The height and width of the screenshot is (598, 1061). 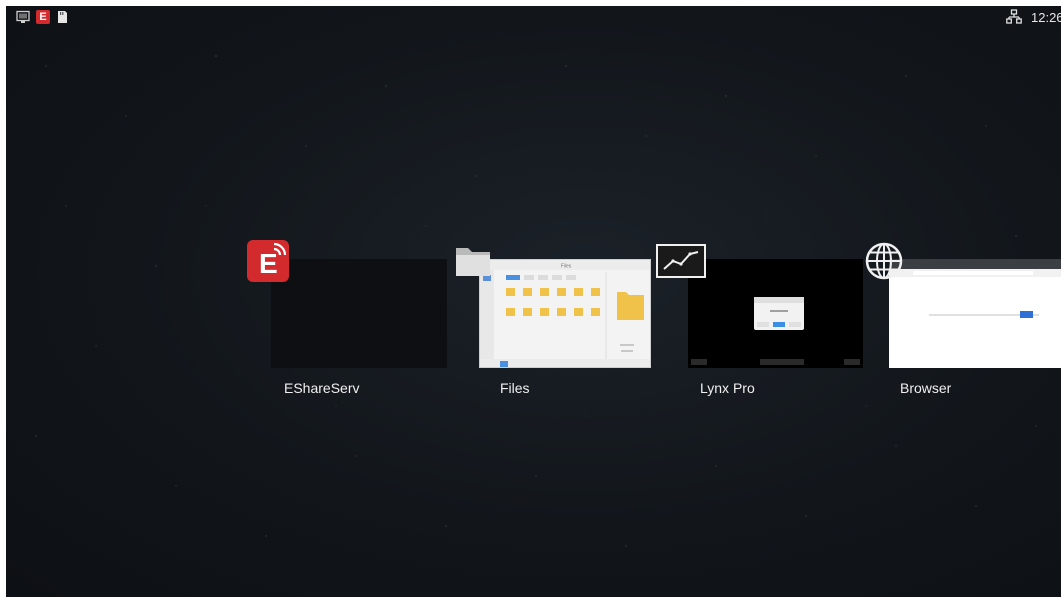 I want to click on ethernet-icon, so click(x=1014, y=16).